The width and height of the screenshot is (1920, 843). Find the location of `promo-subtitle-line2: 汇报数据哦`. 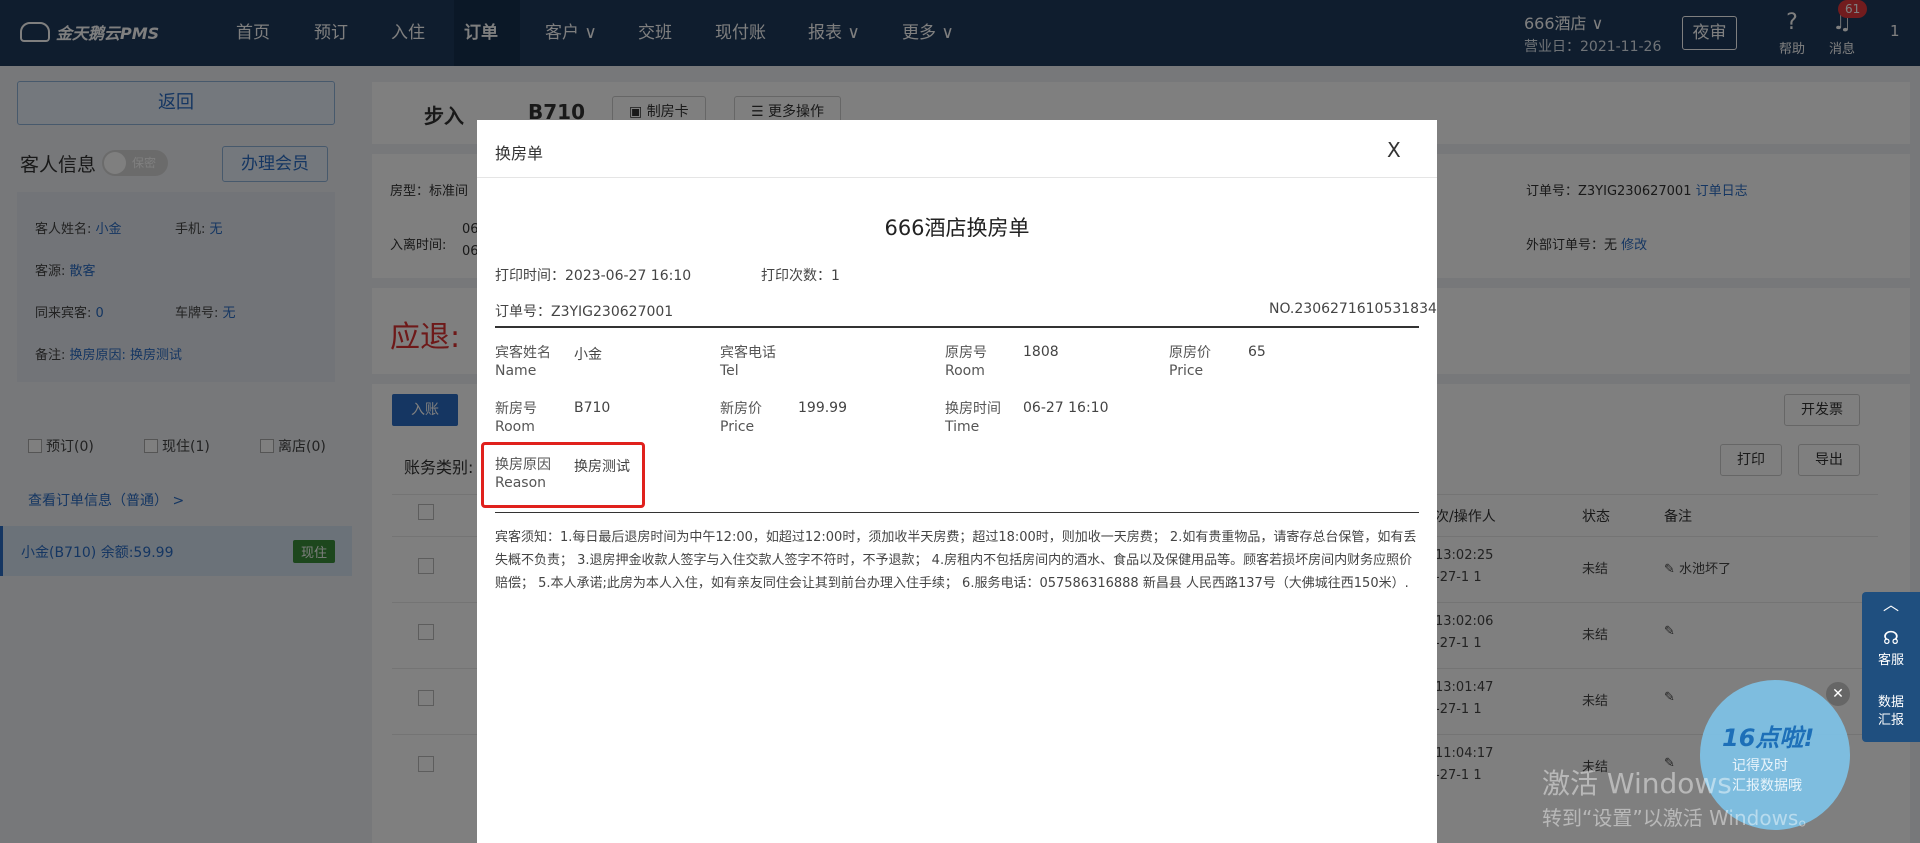

promo-subtitle-line2: 汇报数据哦 is located at coordinates (1767, 786).